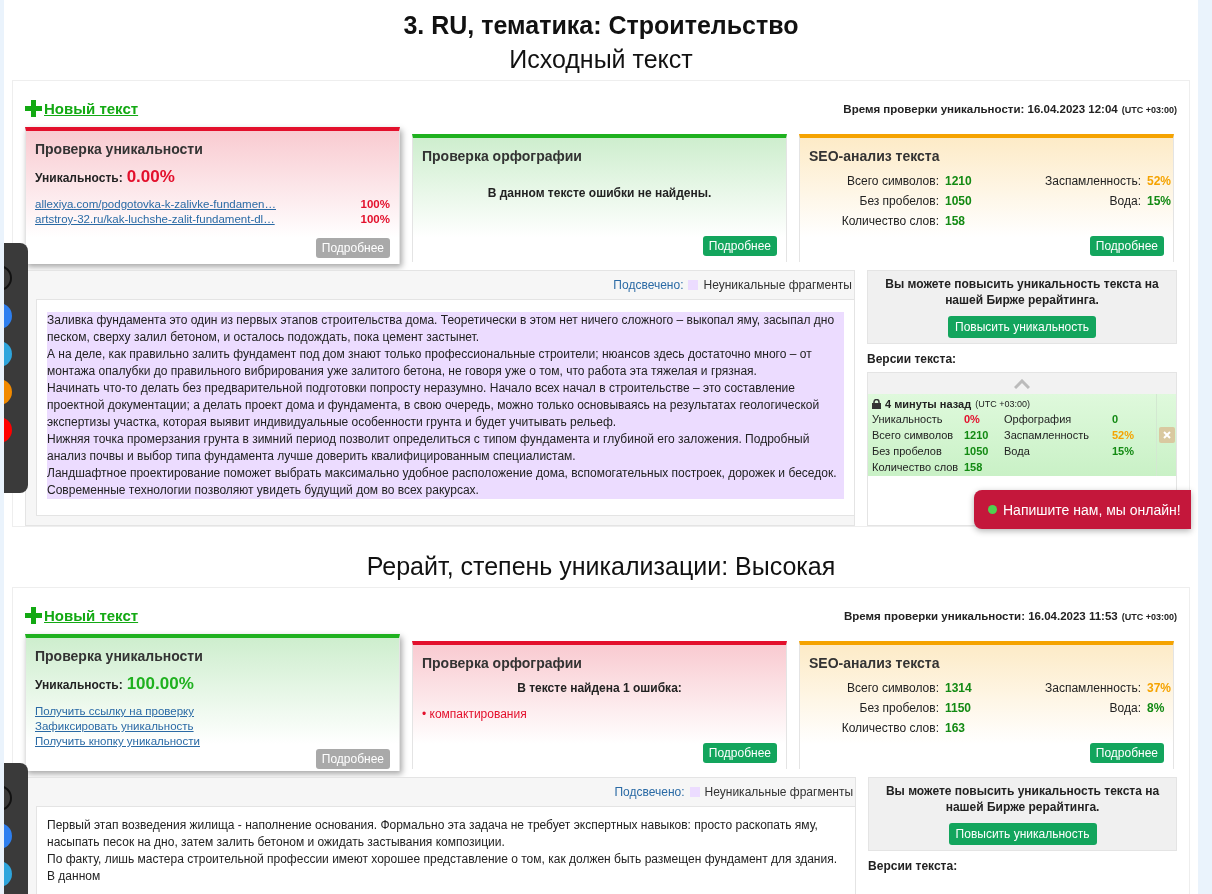  What do you see at coordinates (601, 566) in the screenshot?
I see `section-title: Рерайт, степень уникализации: Высокая` at bounding box center [601, 566].